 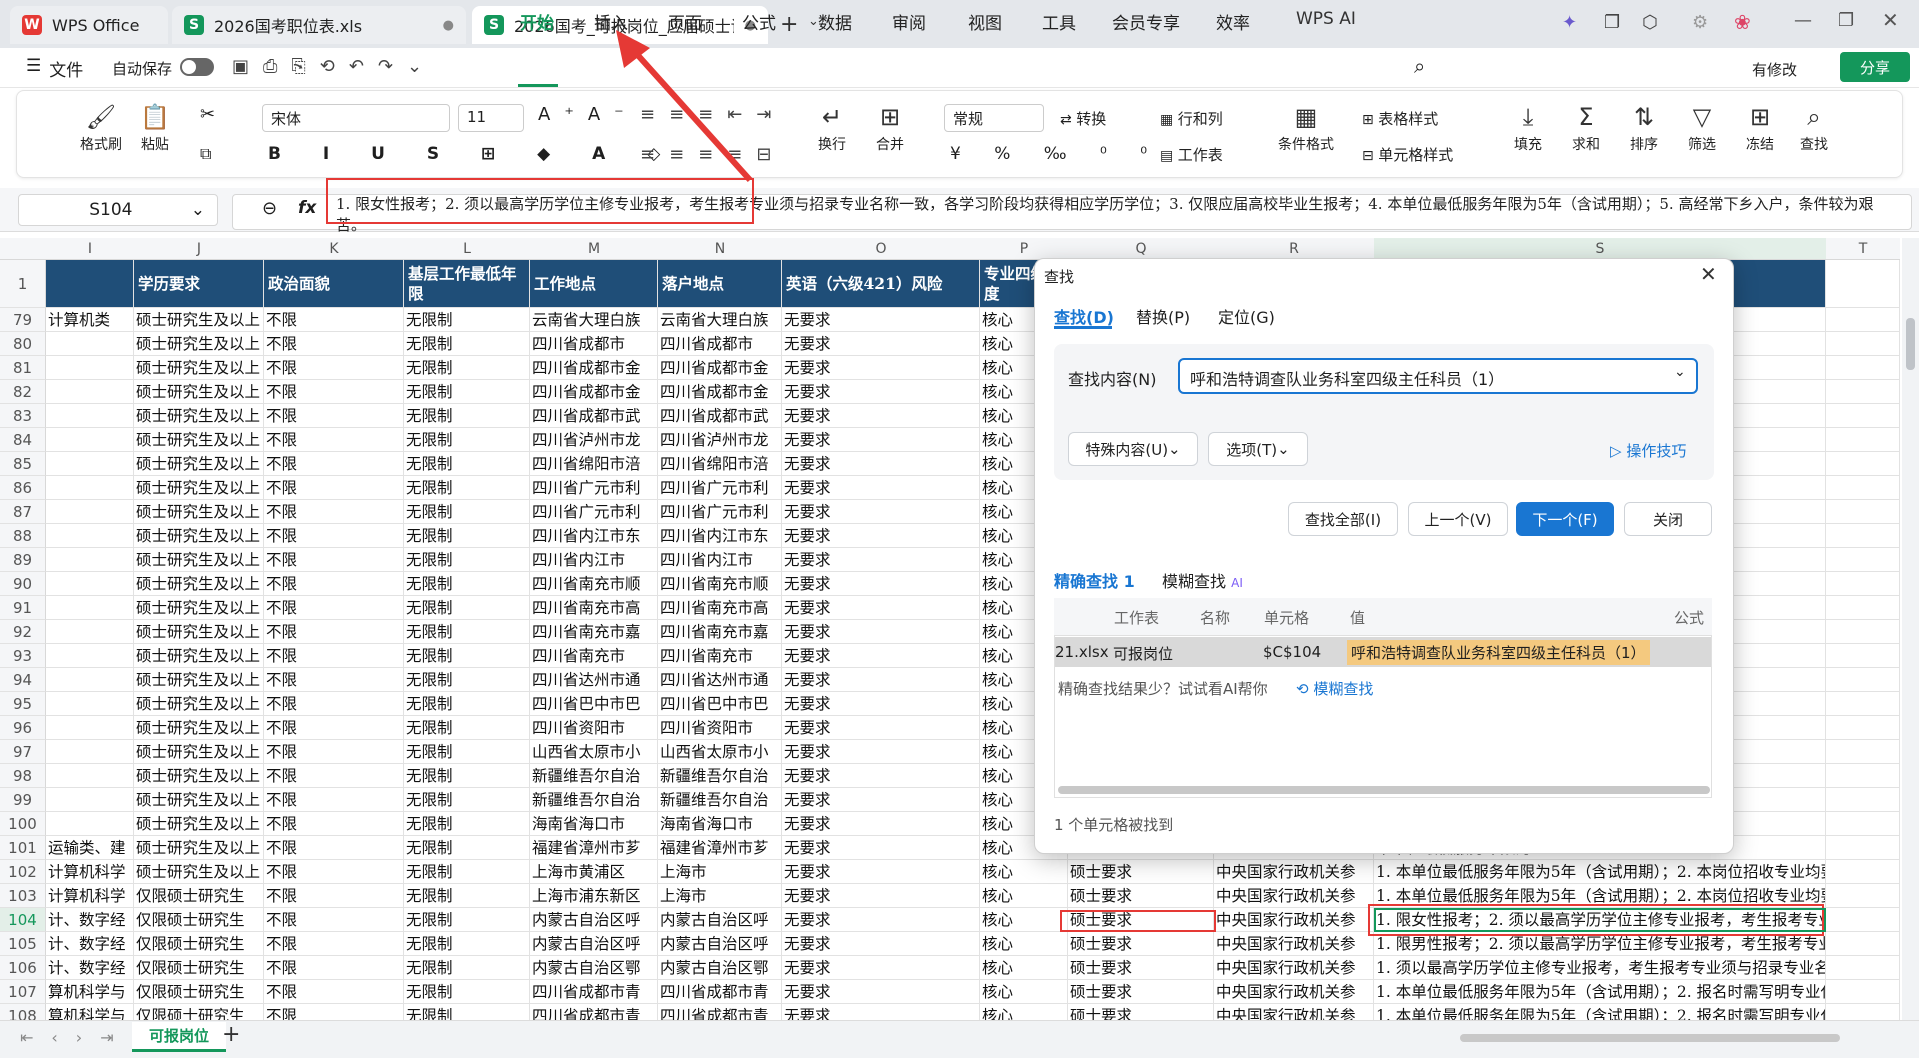 What do you see at coordinates (594, 656) in the screenshot?
I see `cell-m: 四川省南充市` at bounding box center [594, 656].